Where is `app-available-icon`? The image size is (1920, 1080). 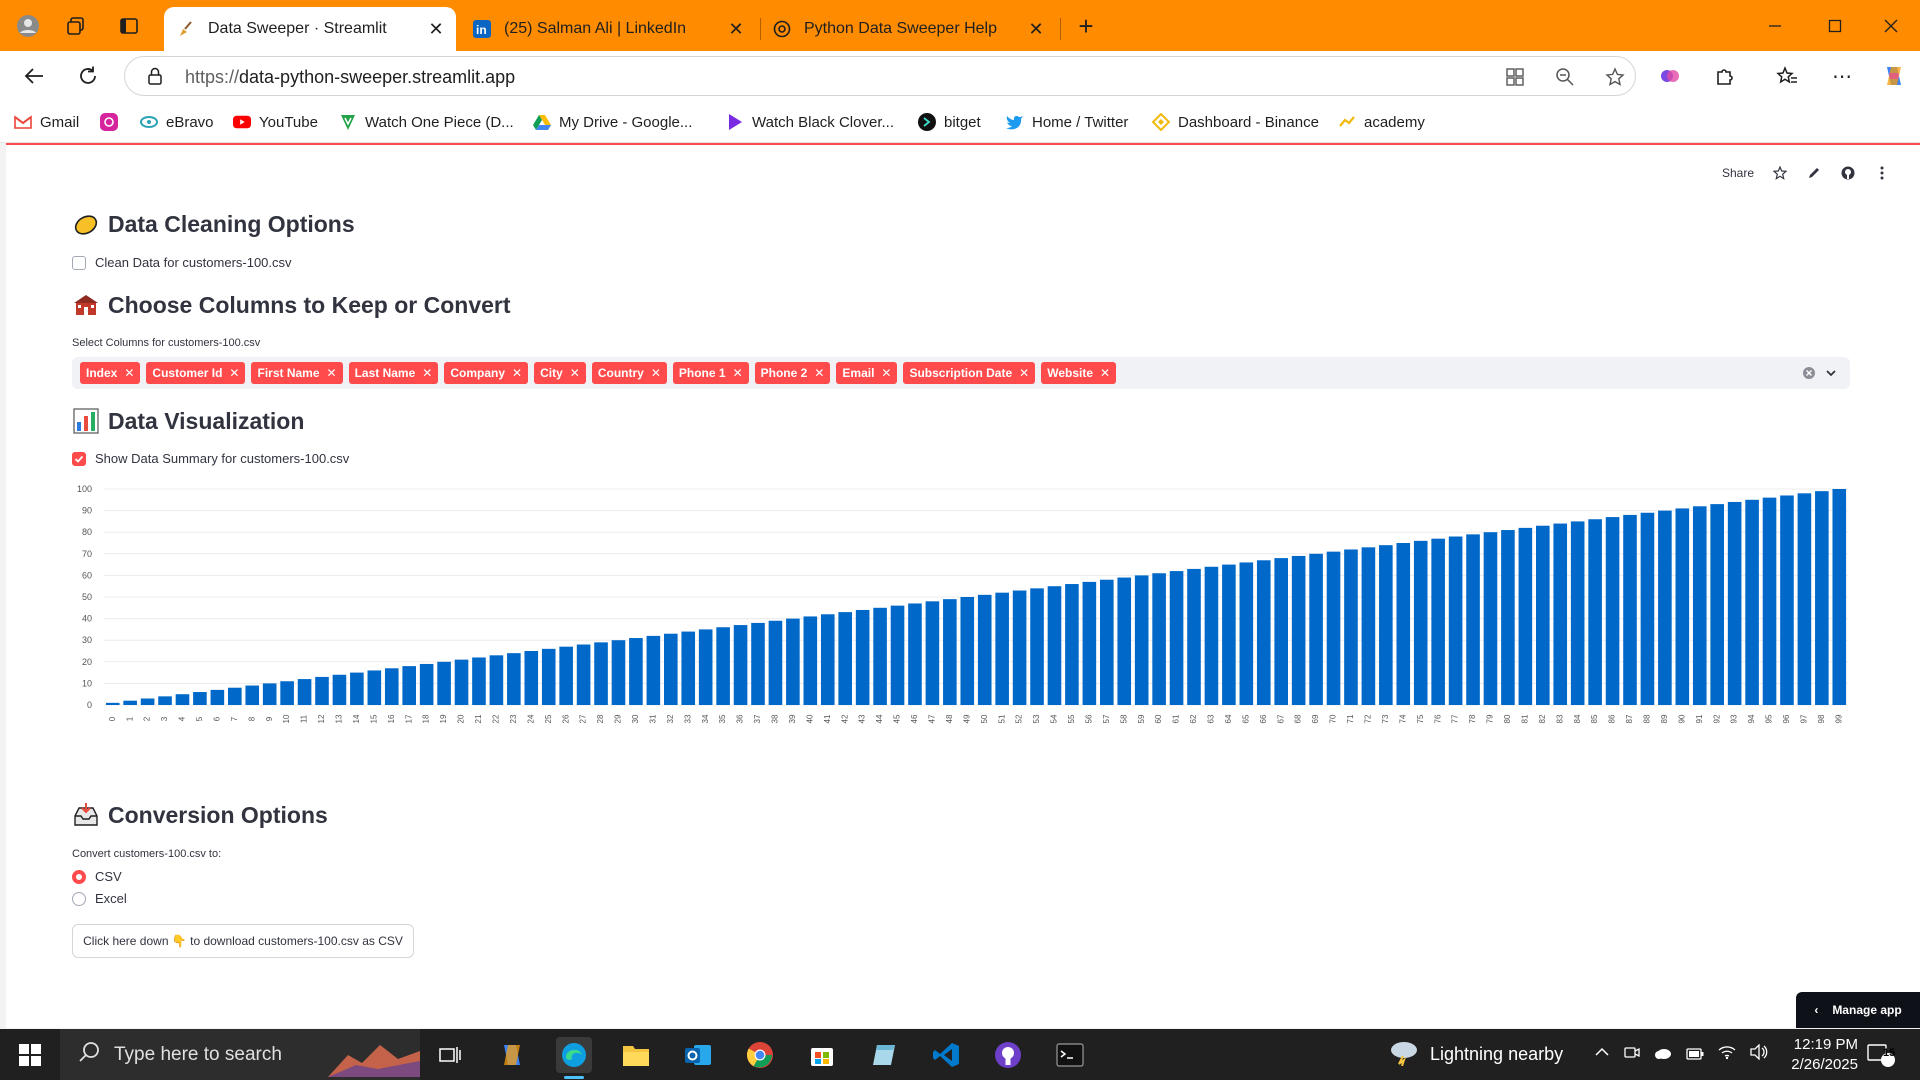 app-available-icon is located at coordinates (1515, 77).